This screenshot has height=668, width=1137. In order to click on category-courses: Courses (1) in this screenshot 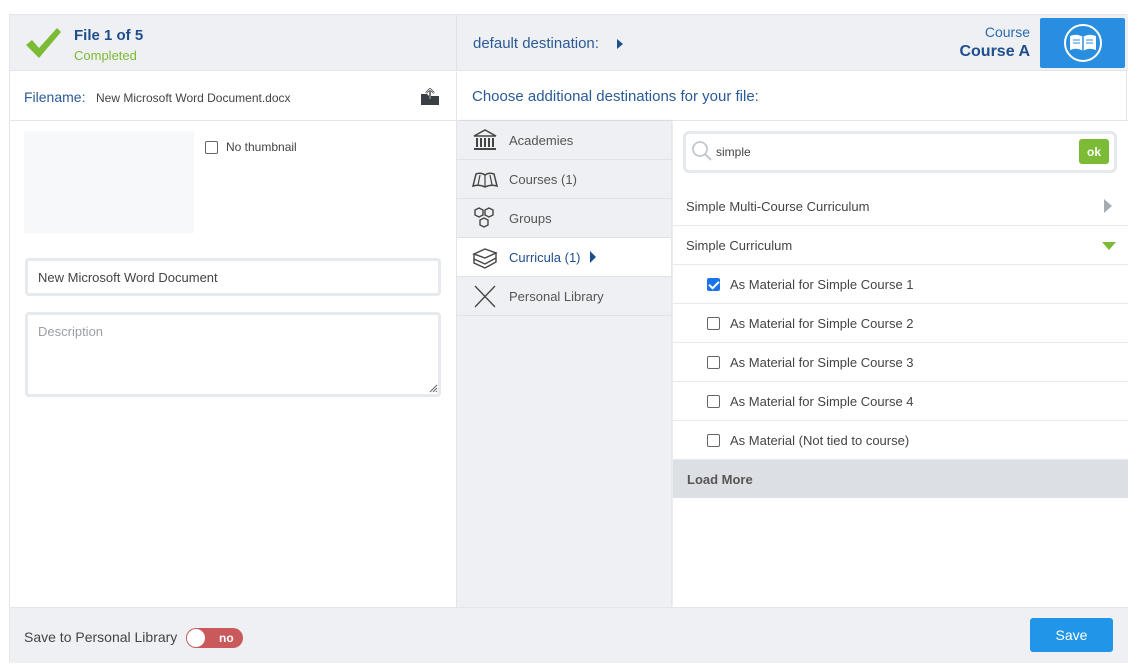, I will do `click(564, 179)`.